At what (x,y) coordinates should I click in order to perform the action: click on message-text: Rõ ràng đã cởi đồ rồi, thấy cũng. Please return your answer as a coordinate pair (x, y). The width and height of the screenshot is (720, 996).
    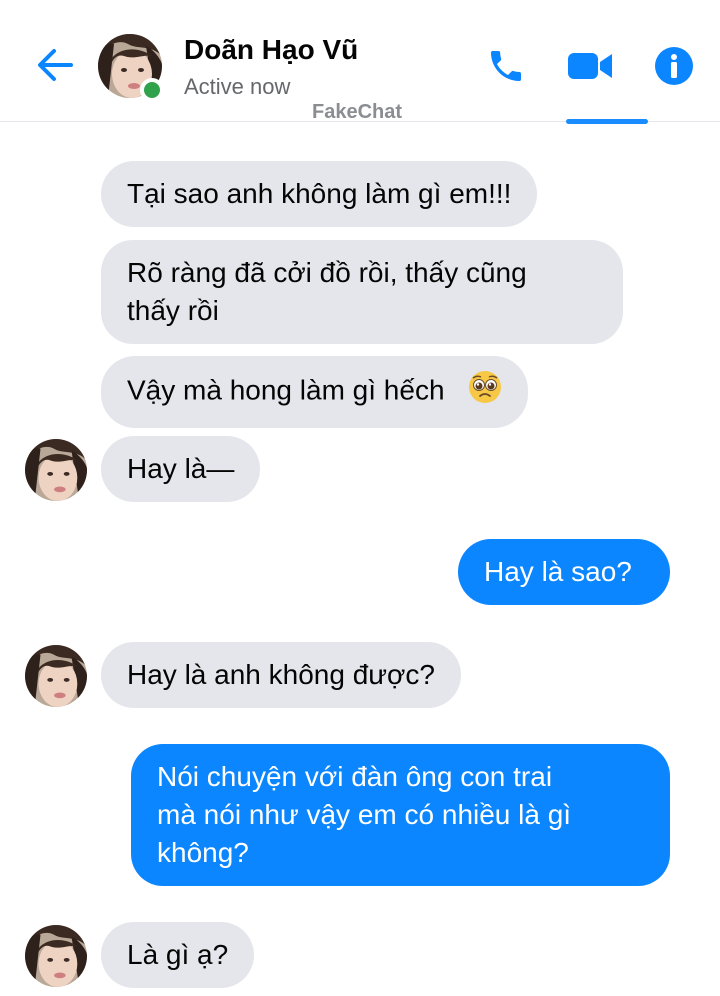
    Looking at the image, I should click on (327, 272).